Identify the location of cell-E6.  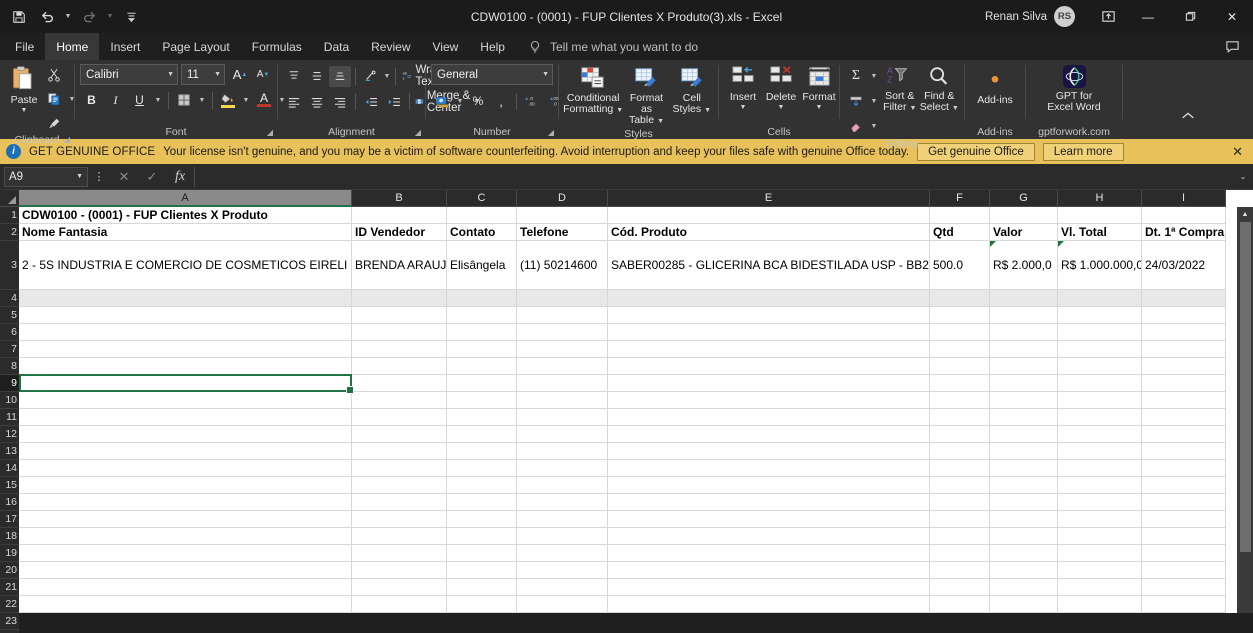
(769, 332).